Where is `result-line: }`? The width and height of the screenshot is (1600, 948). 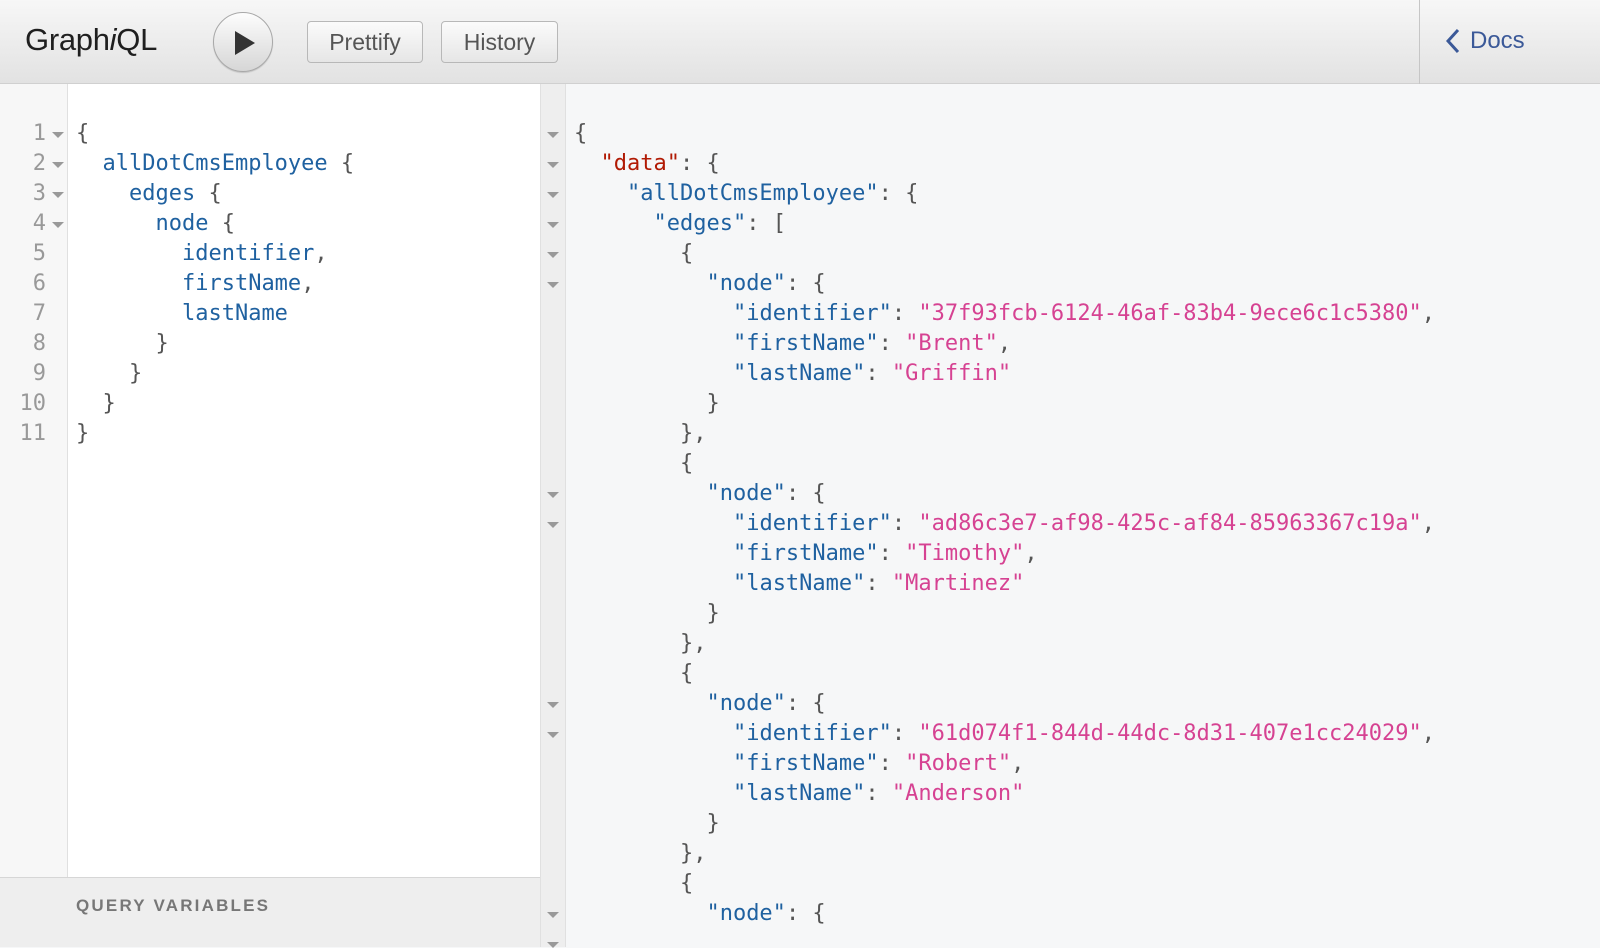
result-line: } is located at coordinates (647, 614).